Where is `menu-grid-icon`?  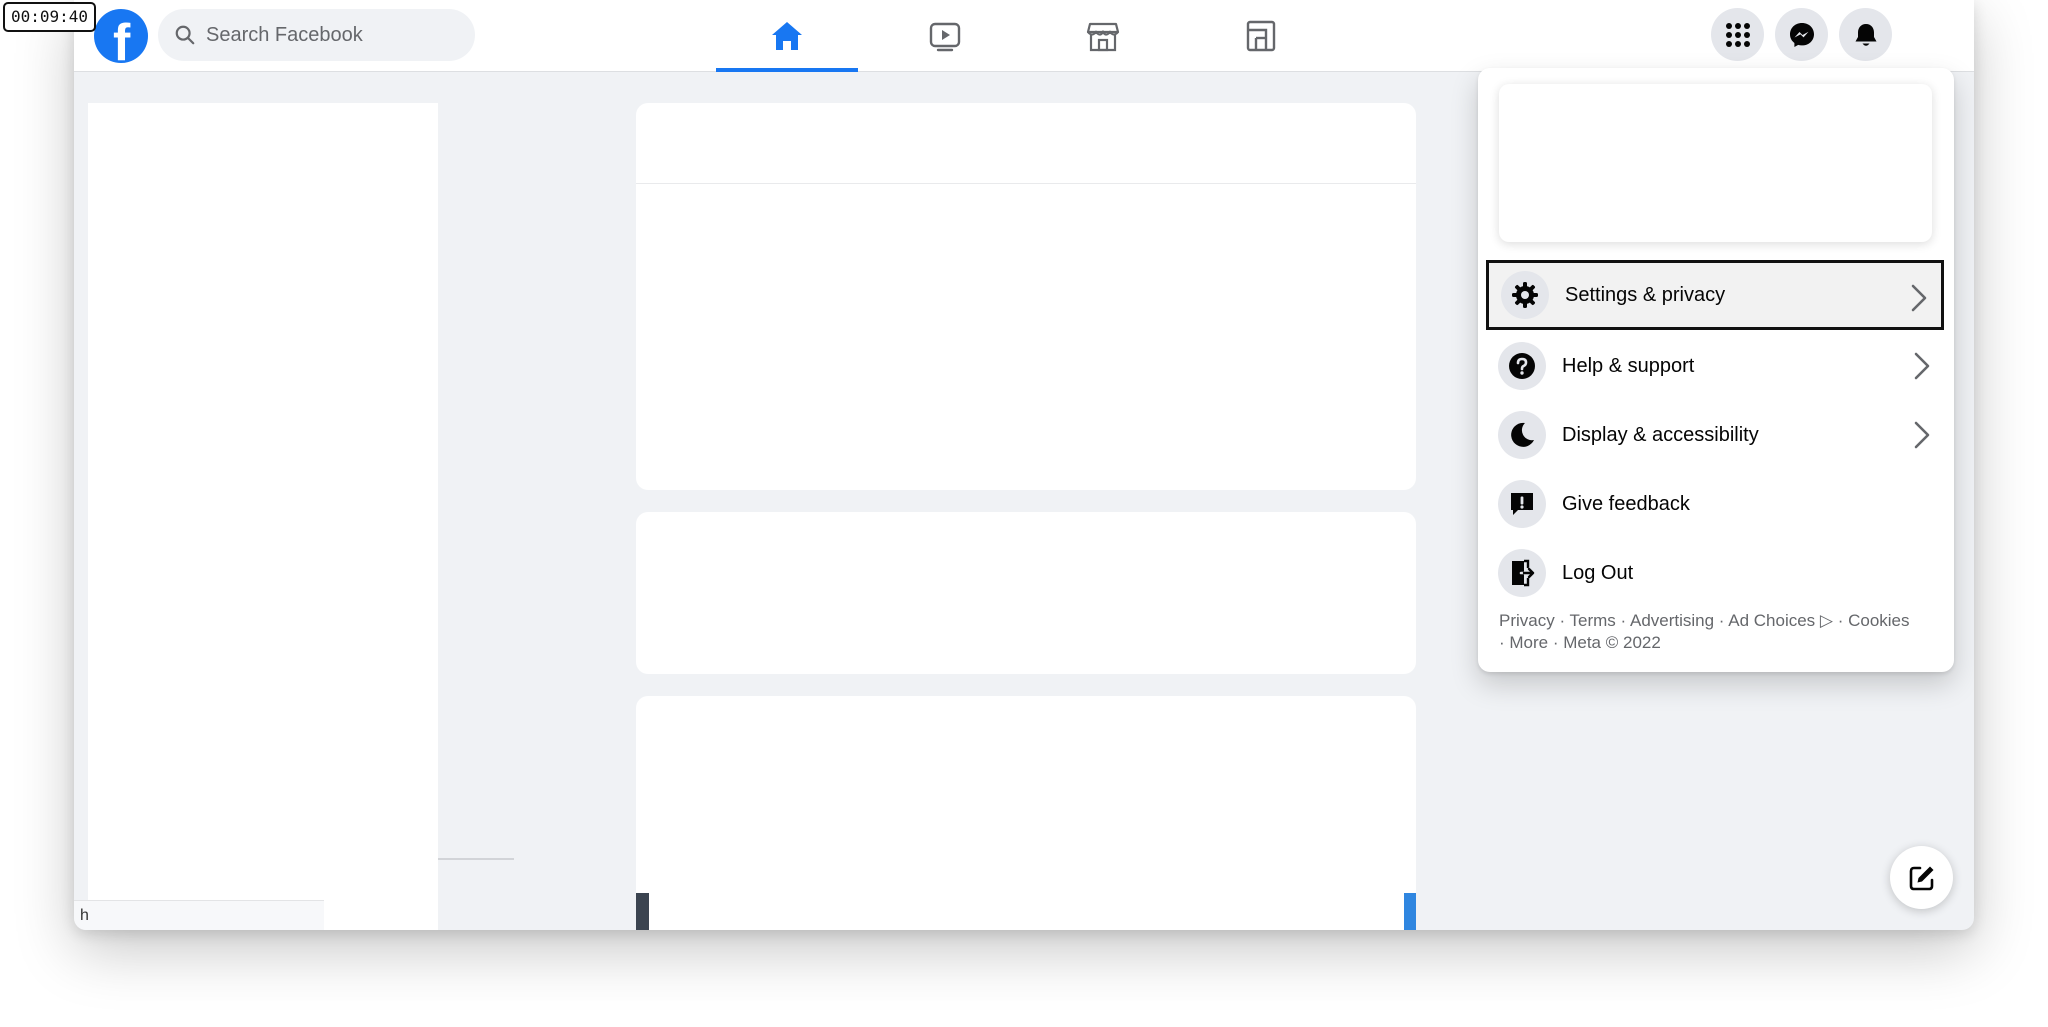 menu-grid-icon is located at coordinates (1737, 34).